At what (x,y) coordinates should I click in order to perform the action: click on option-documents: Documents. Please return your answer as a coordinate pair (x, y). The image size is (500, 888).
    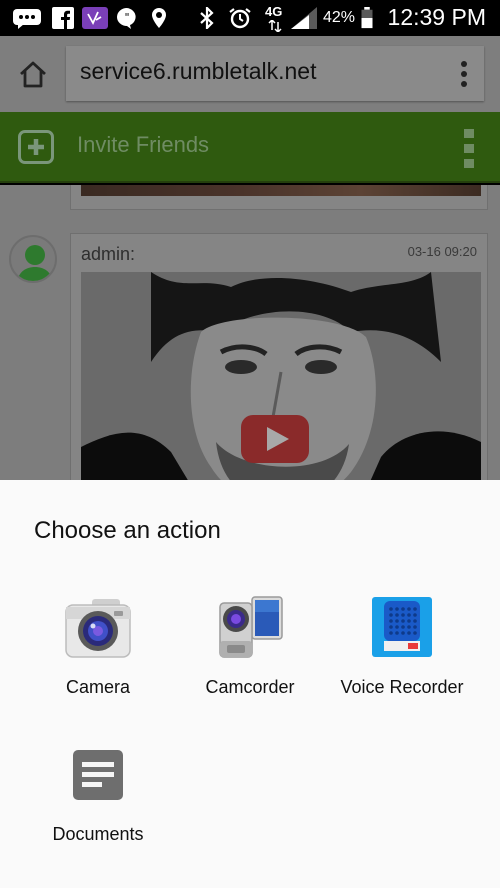
    Looking at the image, I should click on (98, 798).